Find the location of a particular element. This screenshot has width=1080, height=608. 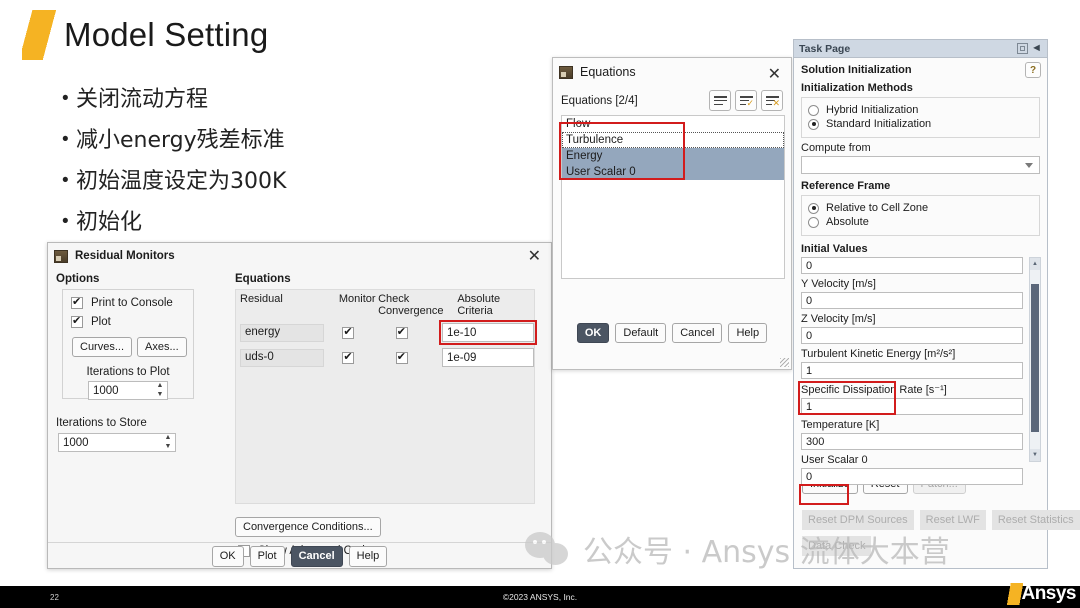

scroll-up-icon: ▲ is located at coordinates (1035, 264).